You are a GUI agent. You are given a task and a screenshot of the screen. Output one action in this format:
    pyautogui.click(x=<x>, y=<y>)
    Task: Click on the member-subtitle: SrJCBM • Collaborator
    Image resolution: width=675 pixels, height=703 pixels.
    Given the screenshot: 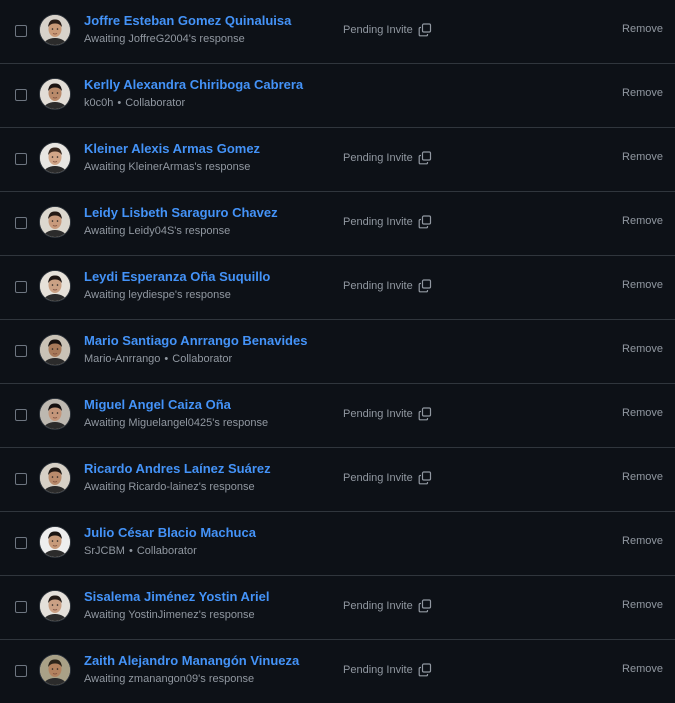 What is the action you would take?
    pyautogui.click(x=140, y=551)
    